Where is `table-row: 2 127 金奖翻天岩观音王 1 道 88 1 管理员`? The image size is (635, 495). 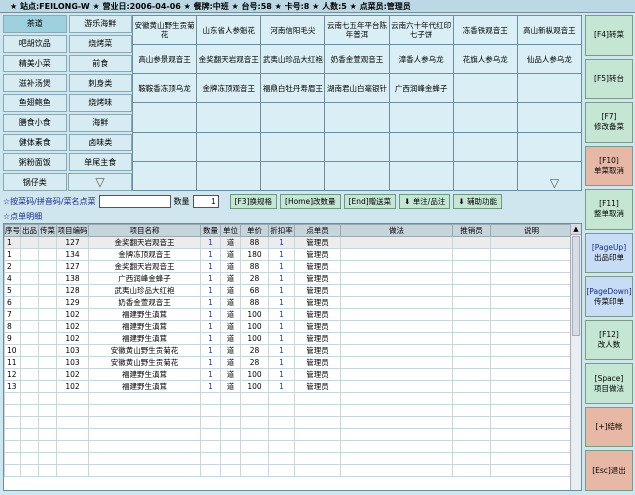
table-row: 2 127 金奖翻天岩观音王 1 道 88 1 管理员 is located at coordinates (288, 266).